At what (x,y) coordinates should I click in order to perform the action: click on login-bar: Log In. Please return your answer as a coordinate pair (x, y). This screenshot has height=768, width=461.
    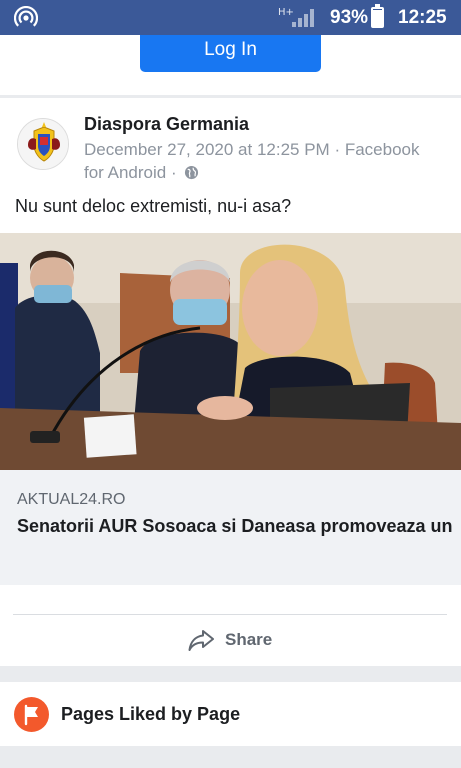
    Looking at the image, I should click on (230, 65).